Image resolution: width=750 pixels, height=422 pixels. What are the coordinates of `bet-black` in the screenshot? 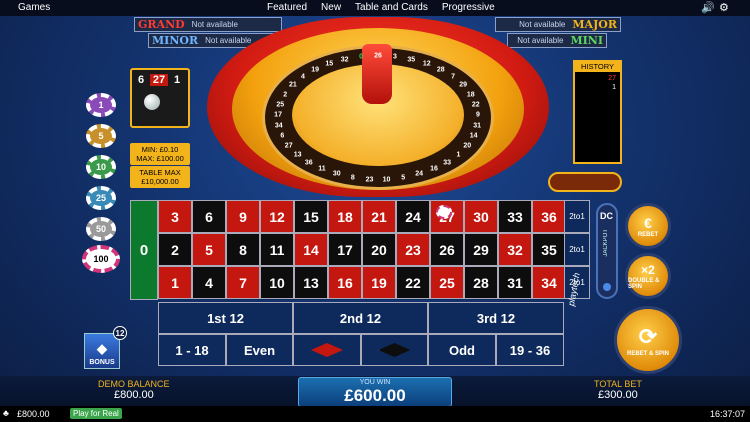 It's located at (394, 350).